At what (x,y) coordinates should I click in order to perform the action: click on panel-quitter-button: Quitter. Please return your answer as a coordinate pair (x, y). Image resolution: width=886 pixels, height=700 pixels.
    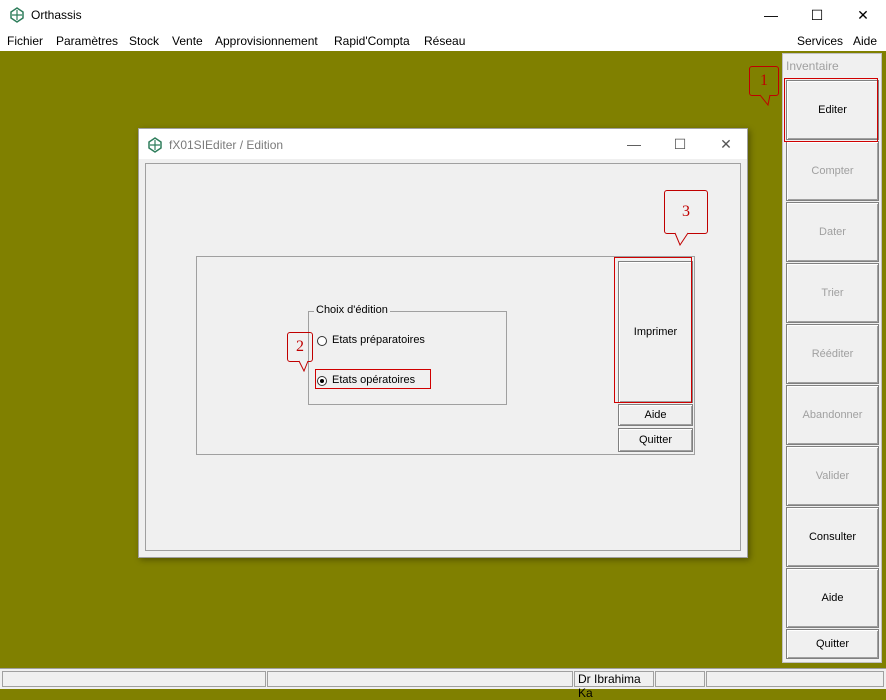
    Looking at the image, I should click on (832, 644).